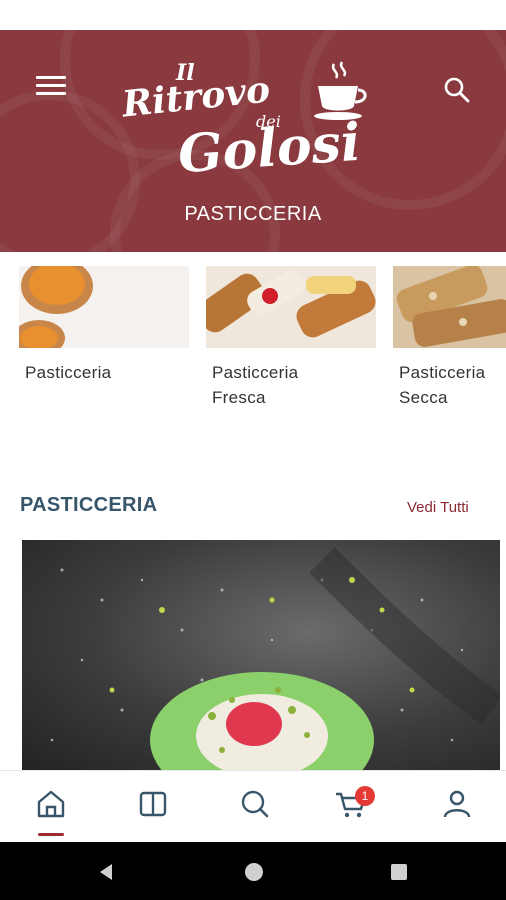 The width and height of the screenshot is (506, 900). I want to click on category-card-pasticceria-secca: Pasticceria Secca, so click(449, 338).